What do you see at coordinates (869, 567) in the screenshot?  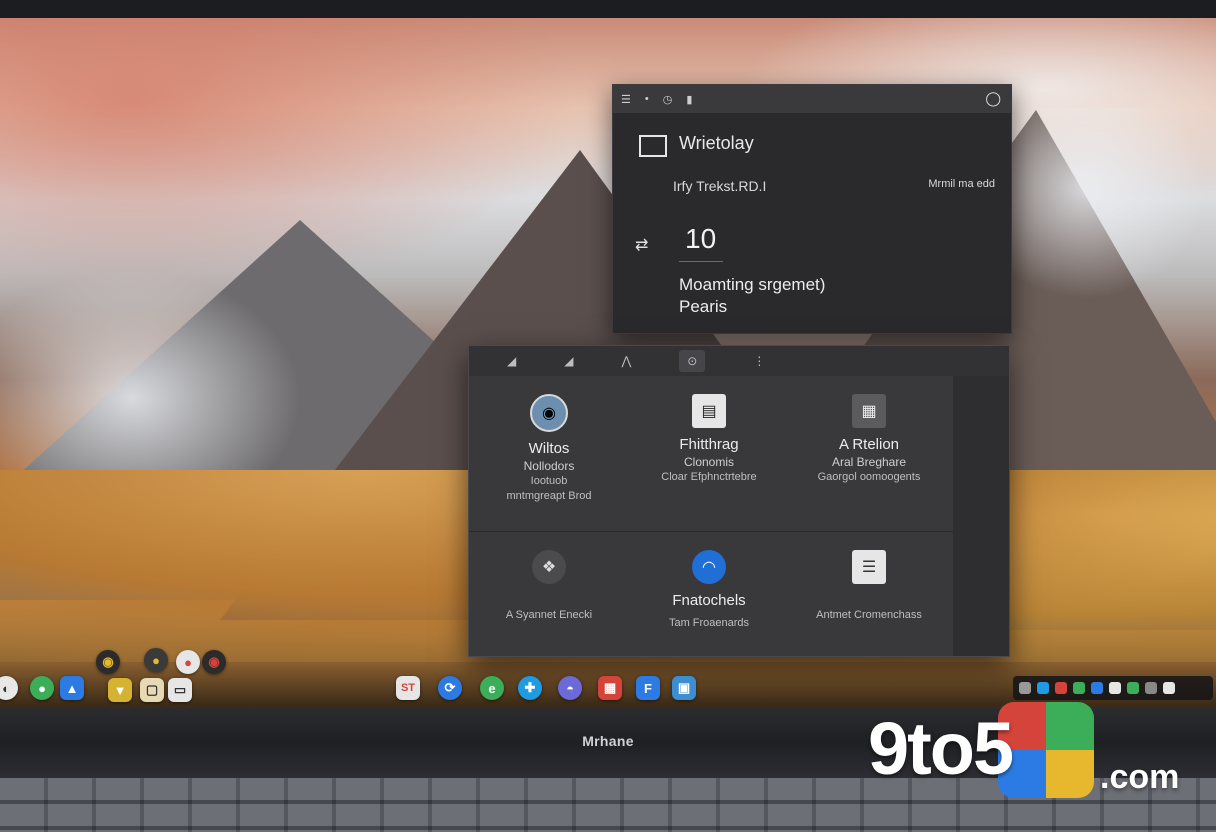 I see `message-icon: ☰` at bounding box center [869, 567].